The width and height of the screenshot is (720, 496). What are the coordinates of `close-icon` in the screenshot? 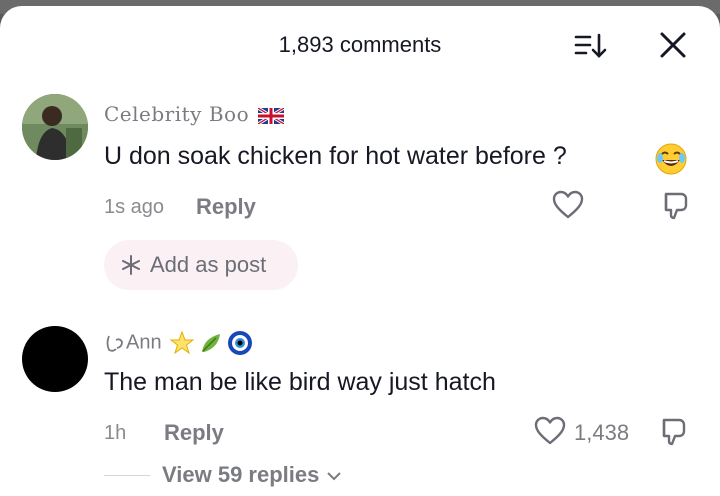 It's located at (673, 45).